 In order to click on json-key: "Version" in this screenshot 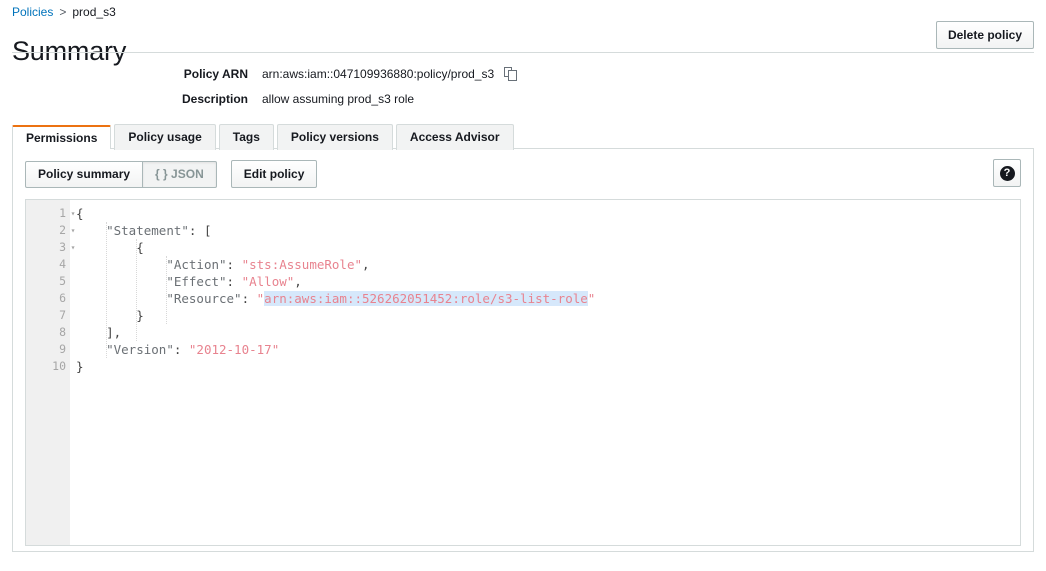, I will do `click(140, 349)`.